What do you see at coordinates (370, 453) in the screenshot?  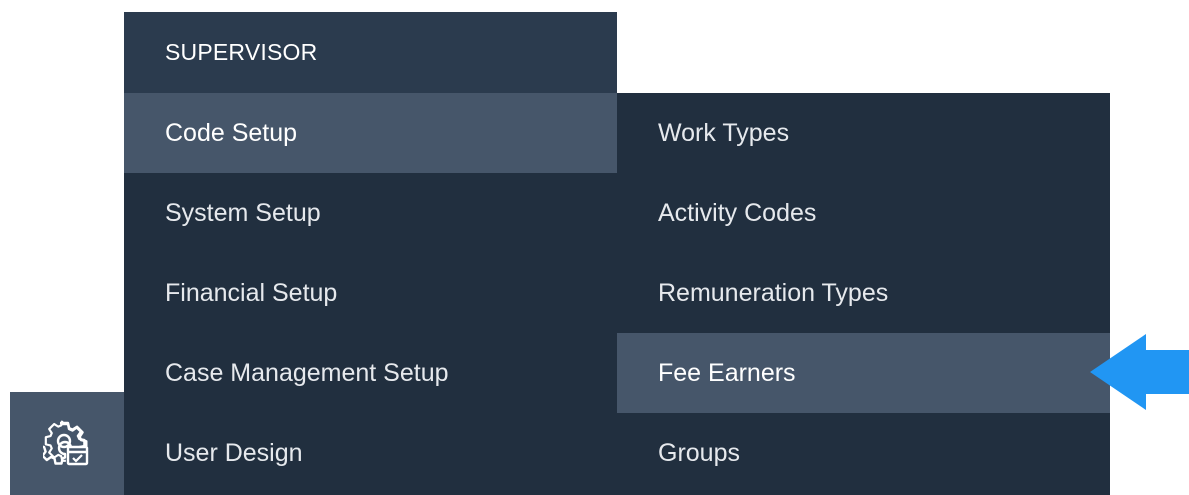 I see `menu-item-user-design: User Design` at bounding box center [370, 453].